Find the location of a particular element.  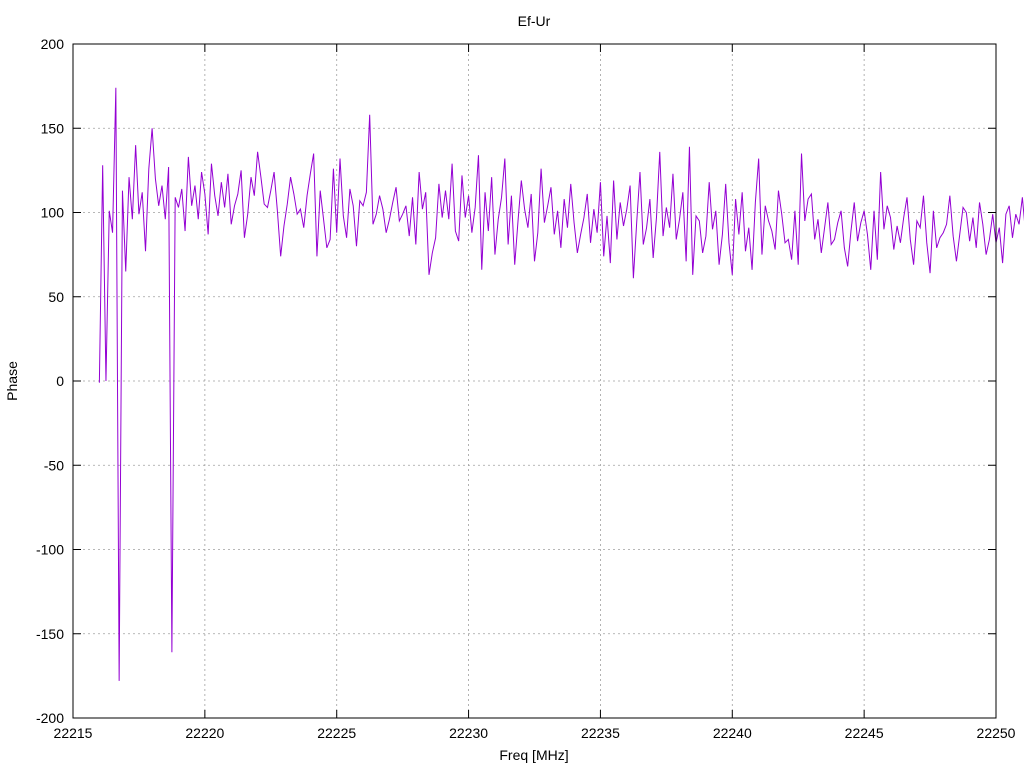

y-tick-label: 200 is located at coordinates (53, 44).